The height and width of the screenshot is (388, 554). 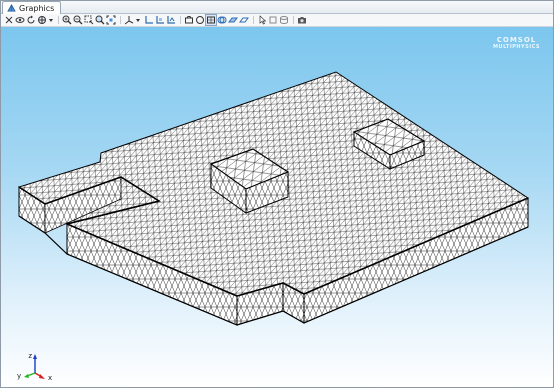 I want to click on zoom-selected-icon, so click(x=100, y=20).